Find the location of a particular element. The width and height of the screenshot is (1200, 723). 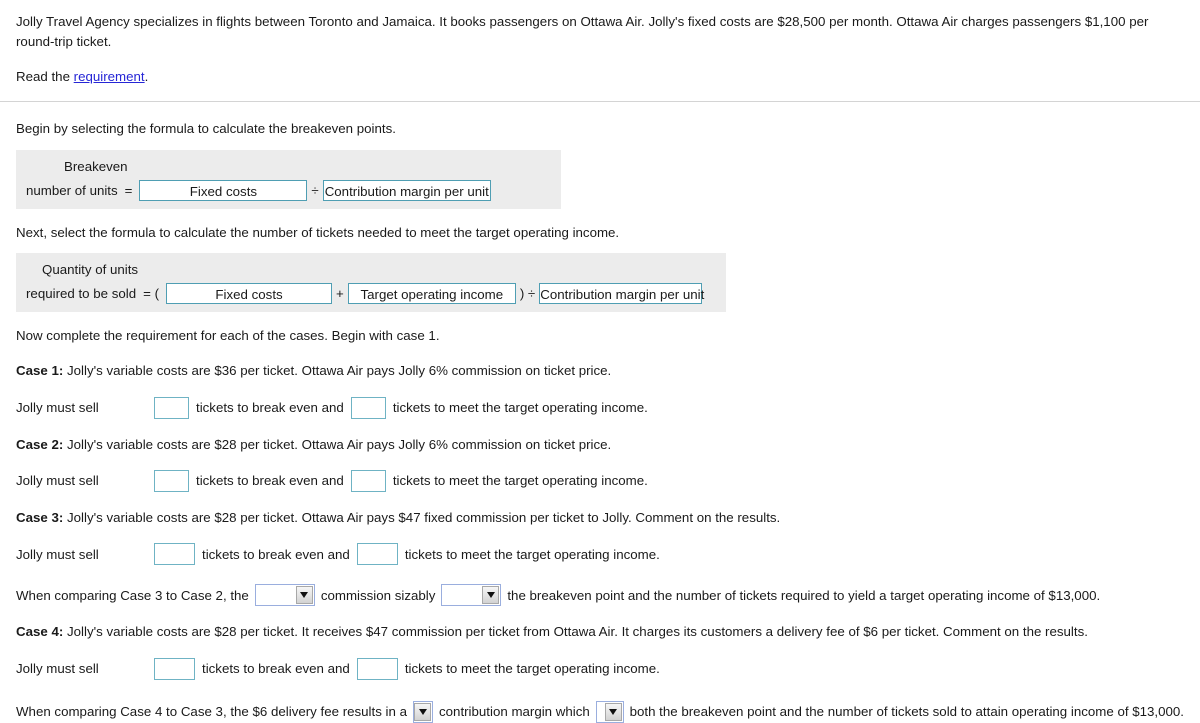

case-2-target-input is located at coordinates (368, 481).